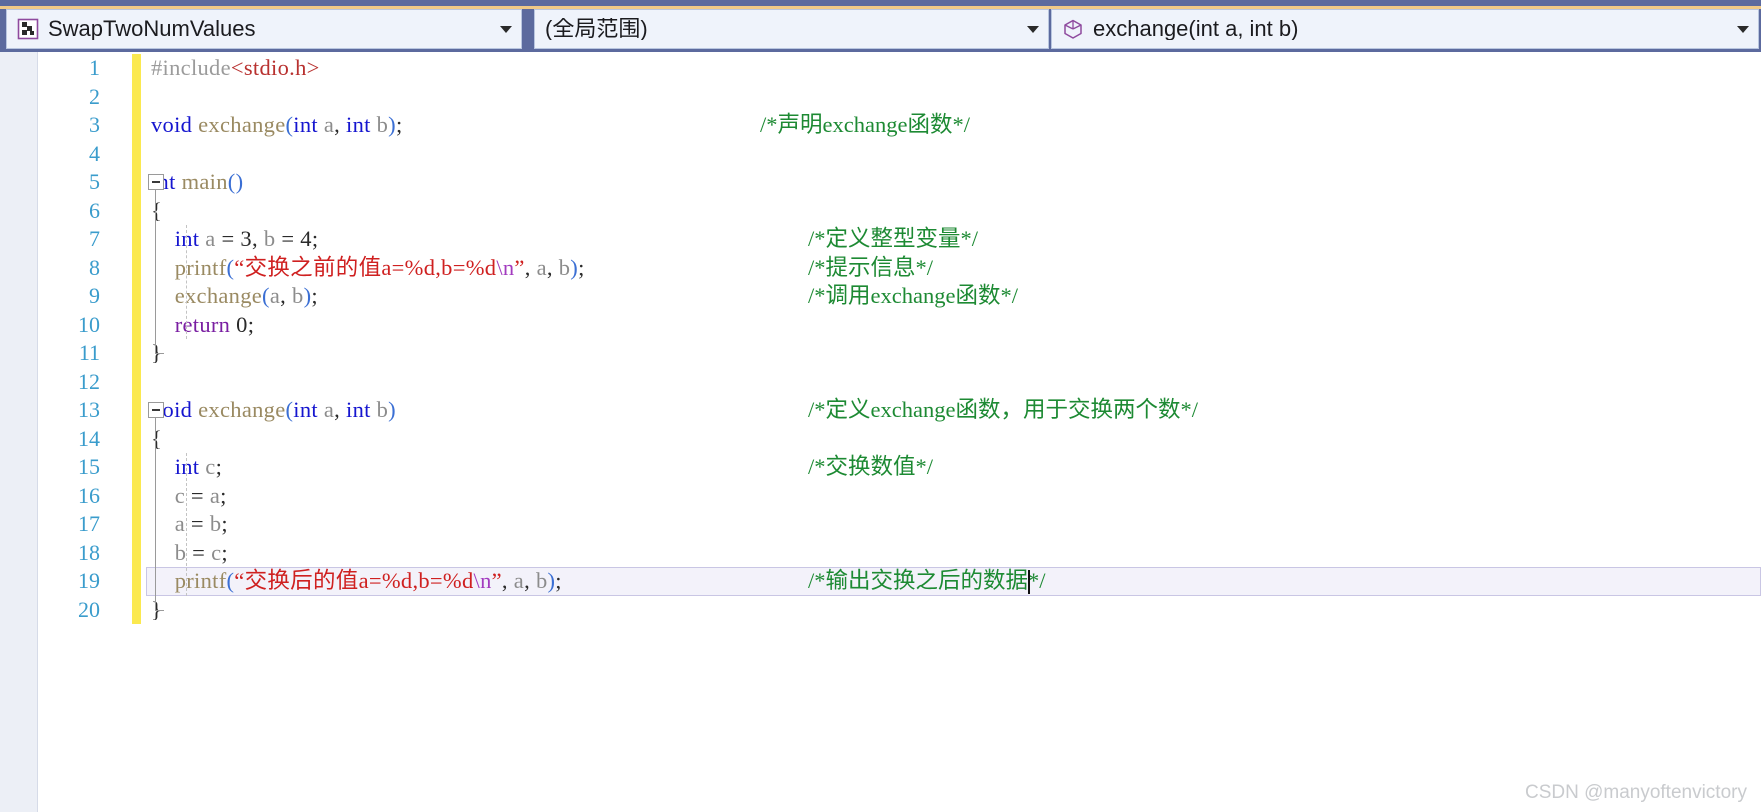 This screenshot has height=812, width=1761. What do you see at coordinates (913, 295) in the screenshot?
I see `code-comment: /*调用exchange函数*/` at bounding box center [913, 295].